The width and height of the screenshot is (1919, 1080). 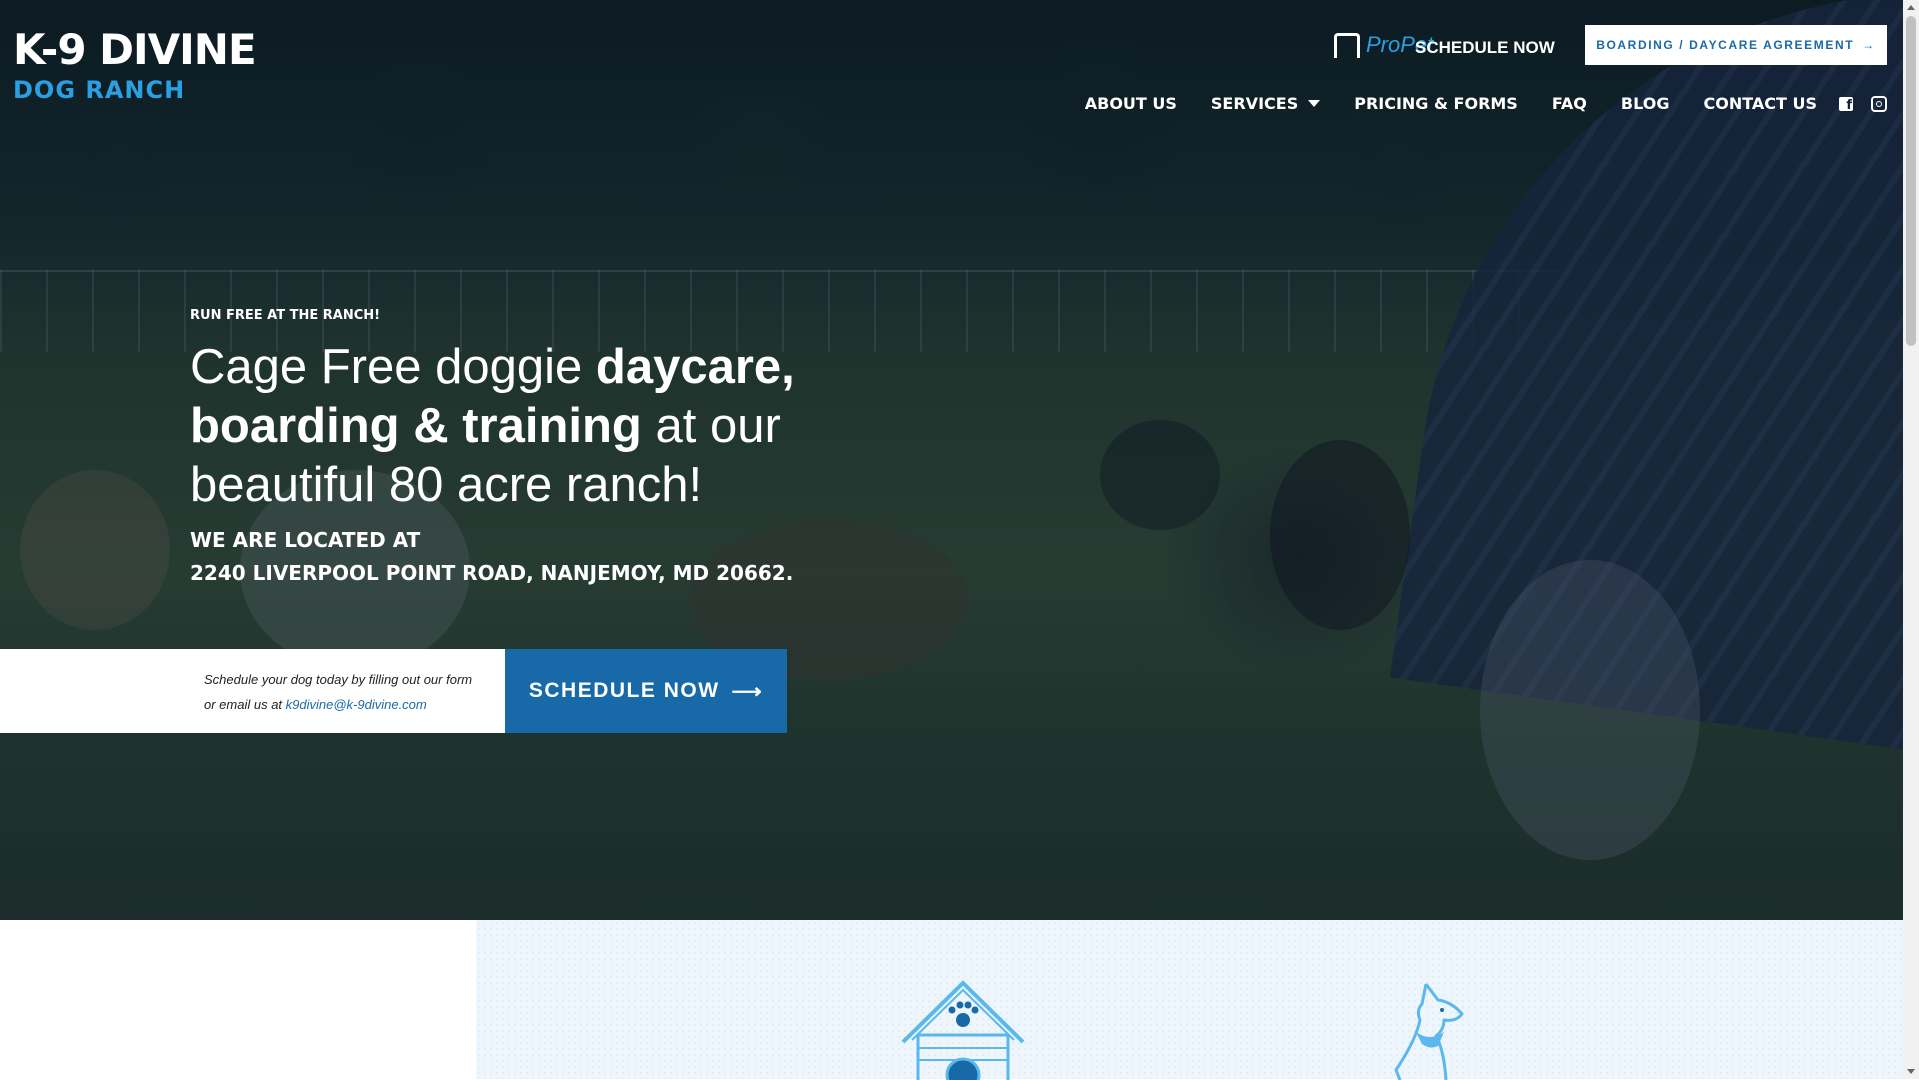 I want to click on logo-subtitle: DOG RANCH, so click(x=99, y=90).